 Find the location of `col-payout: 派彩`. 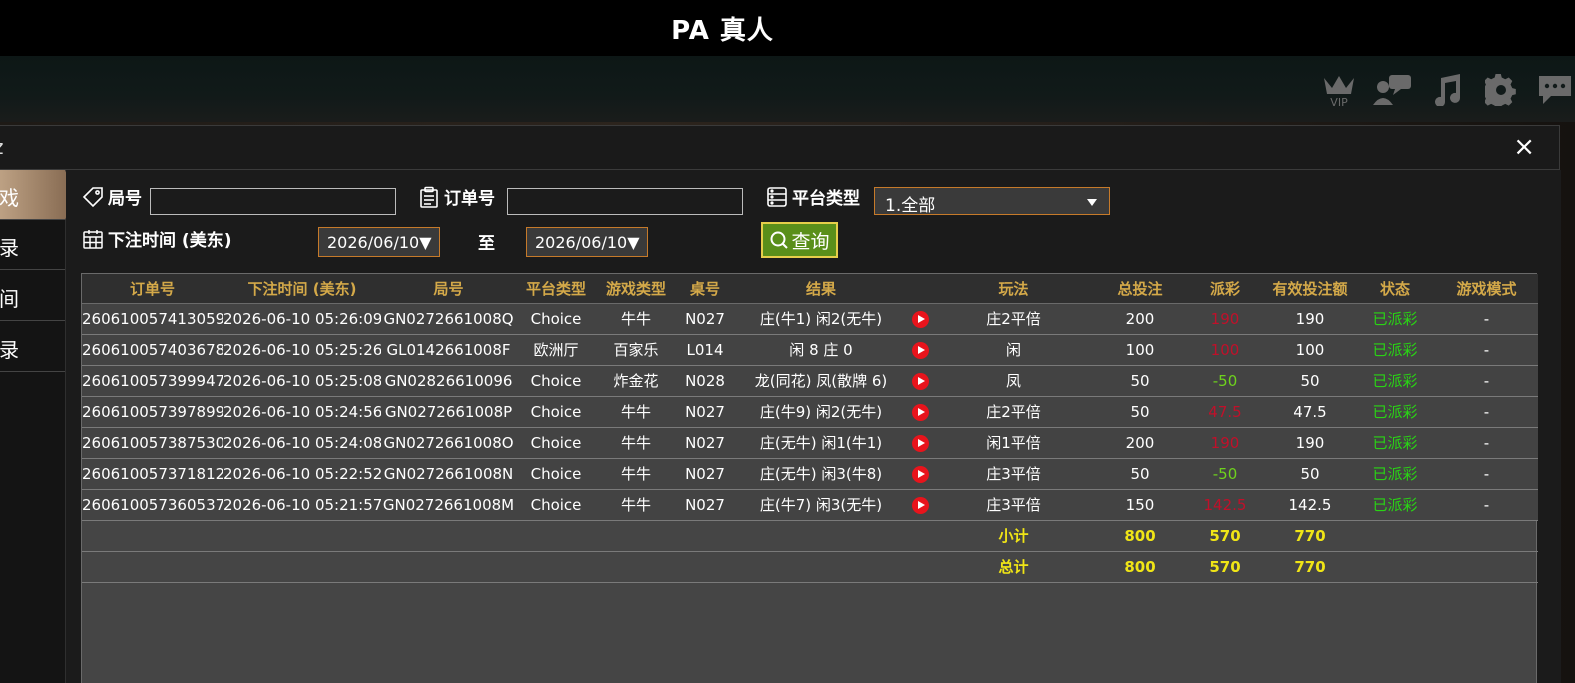

col-payout: 派彩 is located at coordinates (1225, 289).